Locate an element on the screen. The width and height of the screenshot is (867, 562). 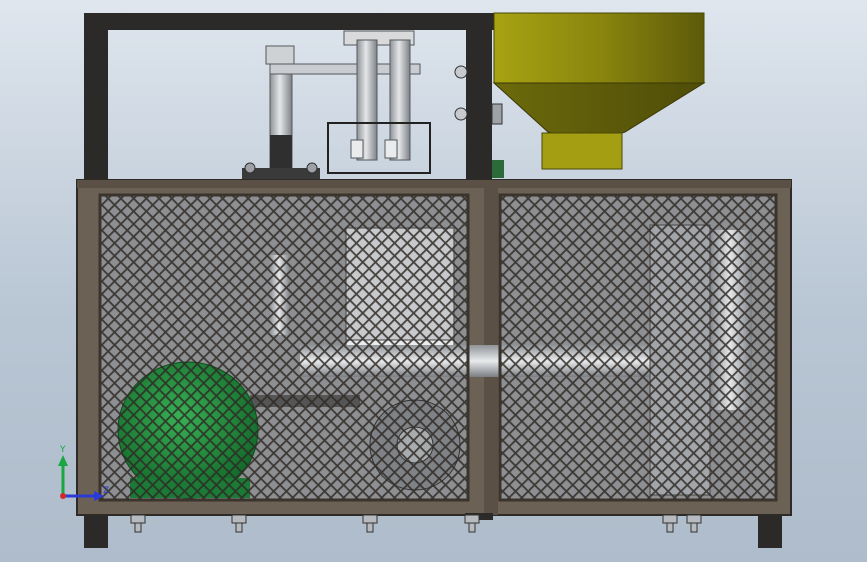
hopper is located at coordinates (580, 95).